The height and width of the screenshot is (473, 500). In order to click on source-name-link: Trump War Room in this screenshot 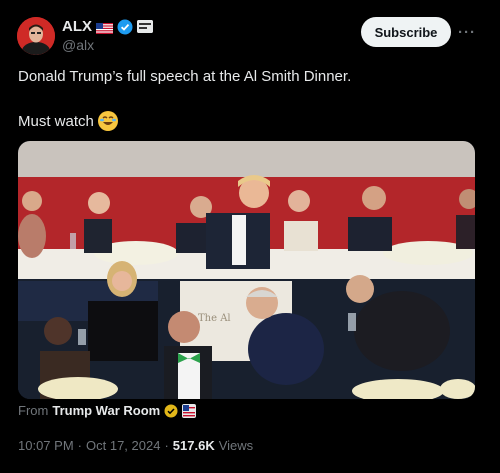, I will do `click(106, 410)`.